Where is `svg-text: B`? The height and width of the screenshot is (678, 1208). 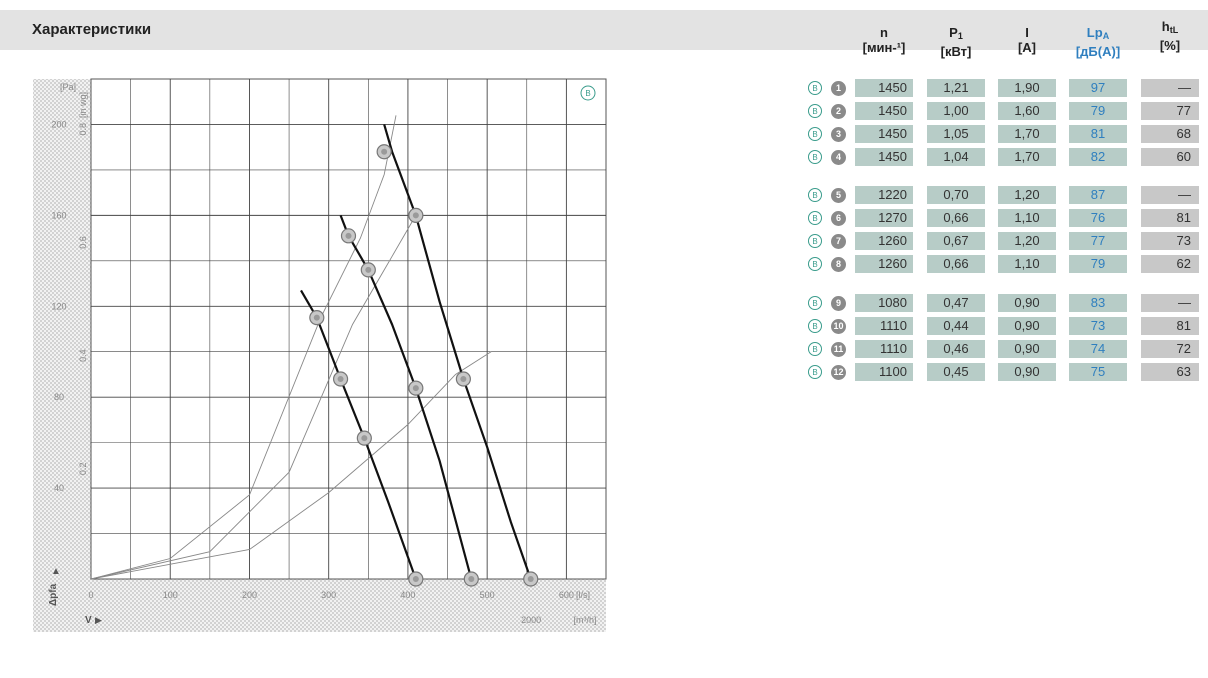 svg-text: B is located at coordinates (587, 93).